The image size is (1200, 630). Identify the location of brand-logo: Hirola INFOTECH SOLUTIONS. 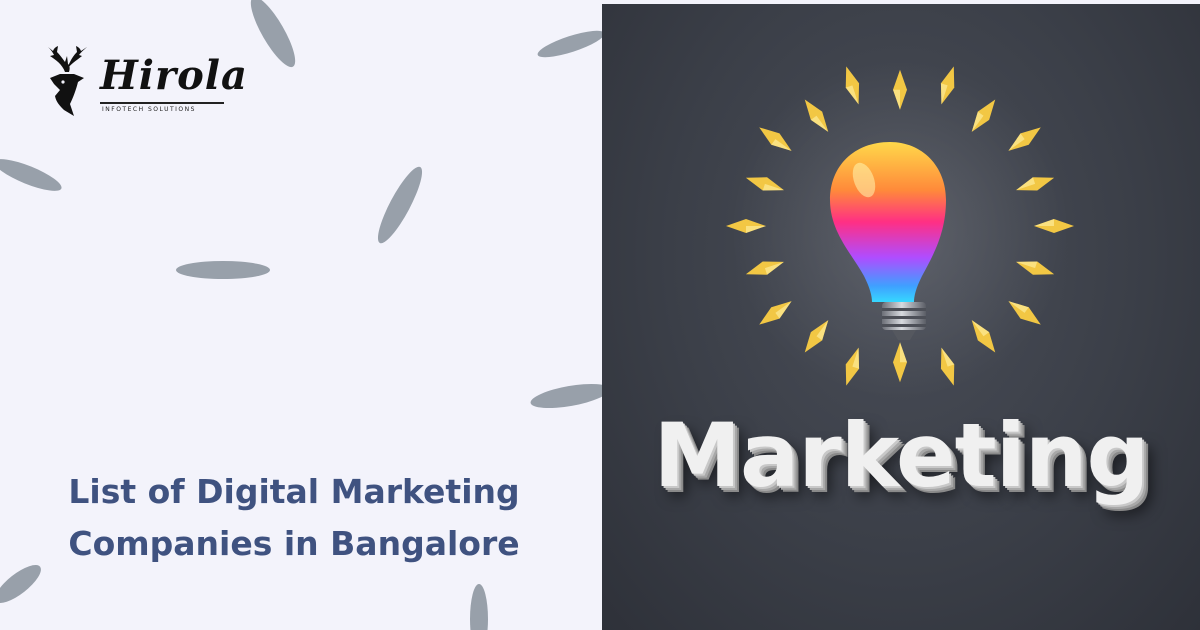
(143, 84).